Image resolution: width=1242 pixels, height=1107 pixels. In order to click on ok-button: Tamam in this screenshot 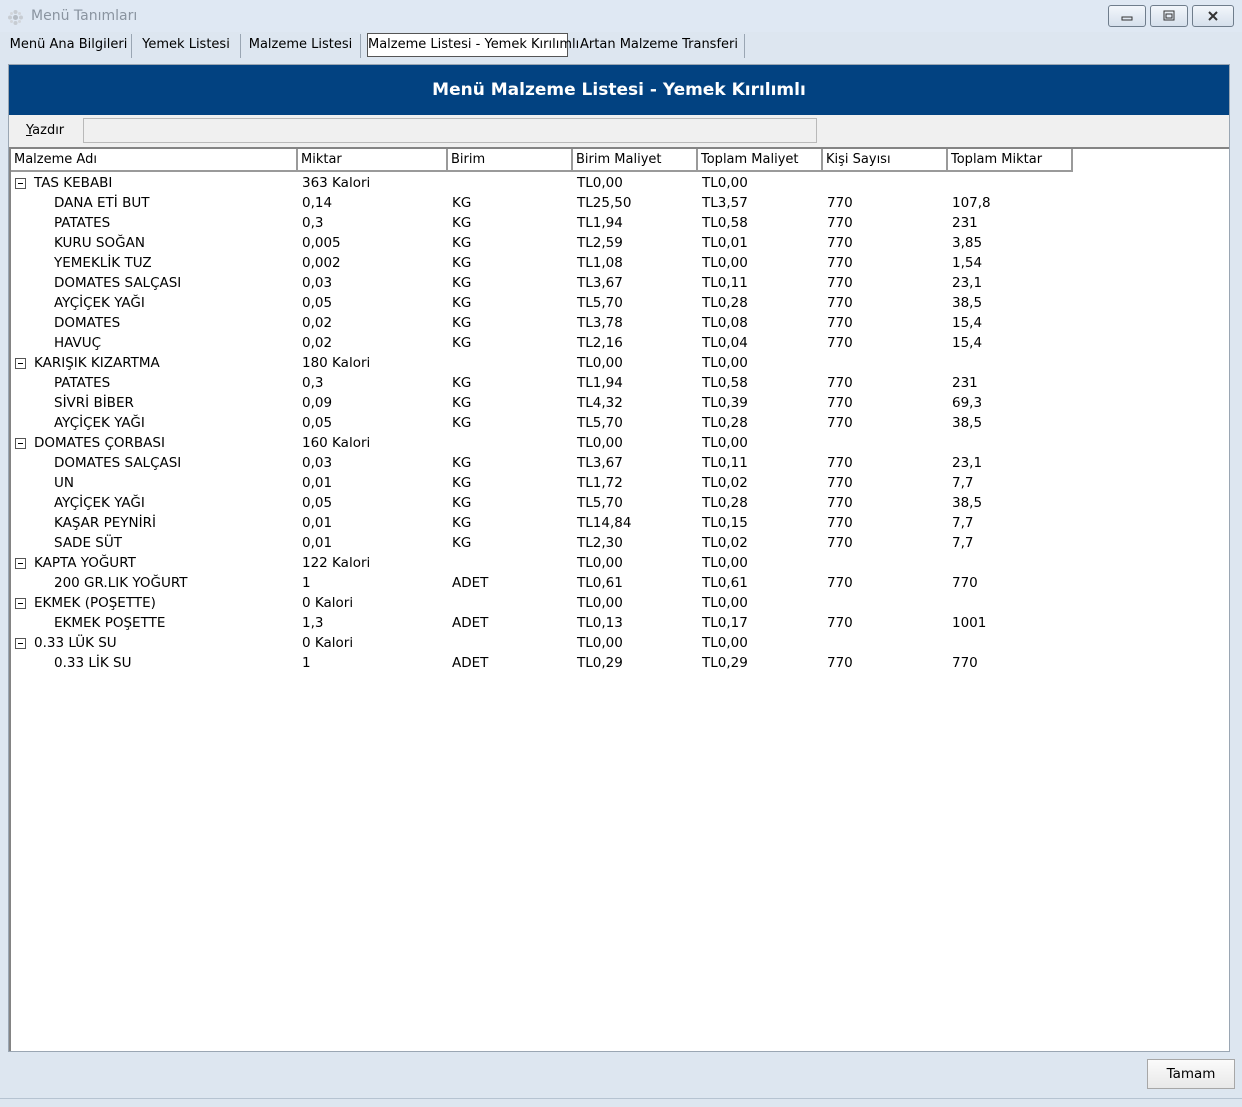, I will do `click(1191, 1074)`.